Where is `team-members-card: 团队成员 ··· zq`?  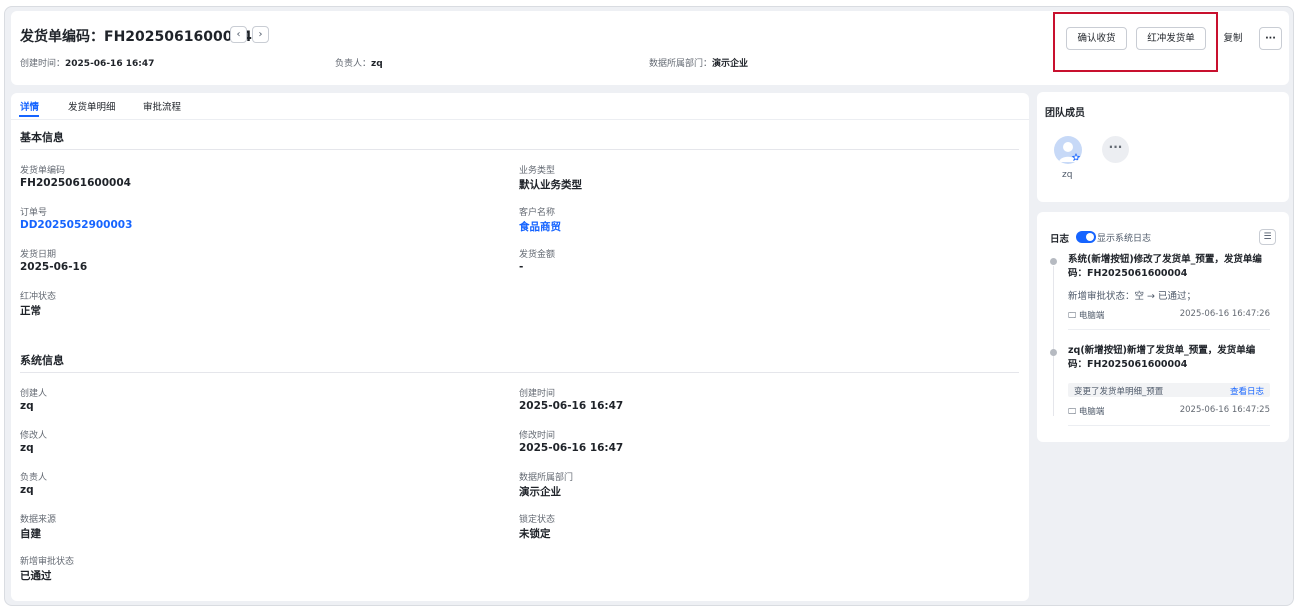 team-members-card: 团队成员 ··· zq is located at coordinates (1163, 147).